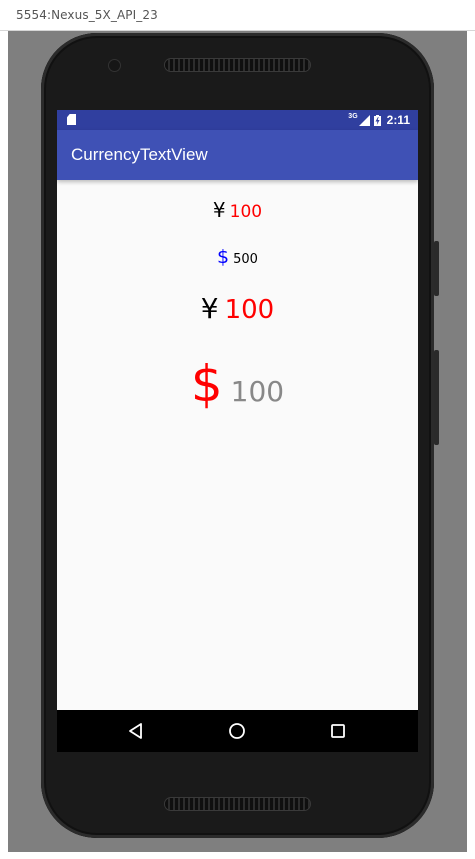 The image size is (475, 859). I want to click on home-icon, so click(237, 731).